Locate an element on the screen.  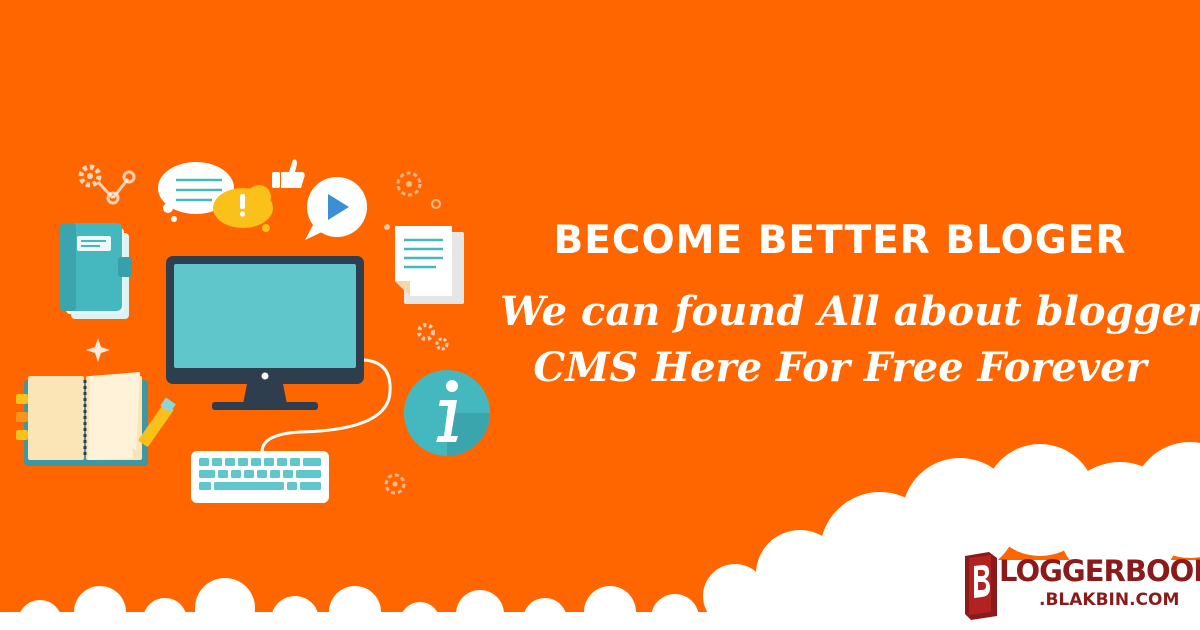
book-b-icon is located at coordinates (981, 586).